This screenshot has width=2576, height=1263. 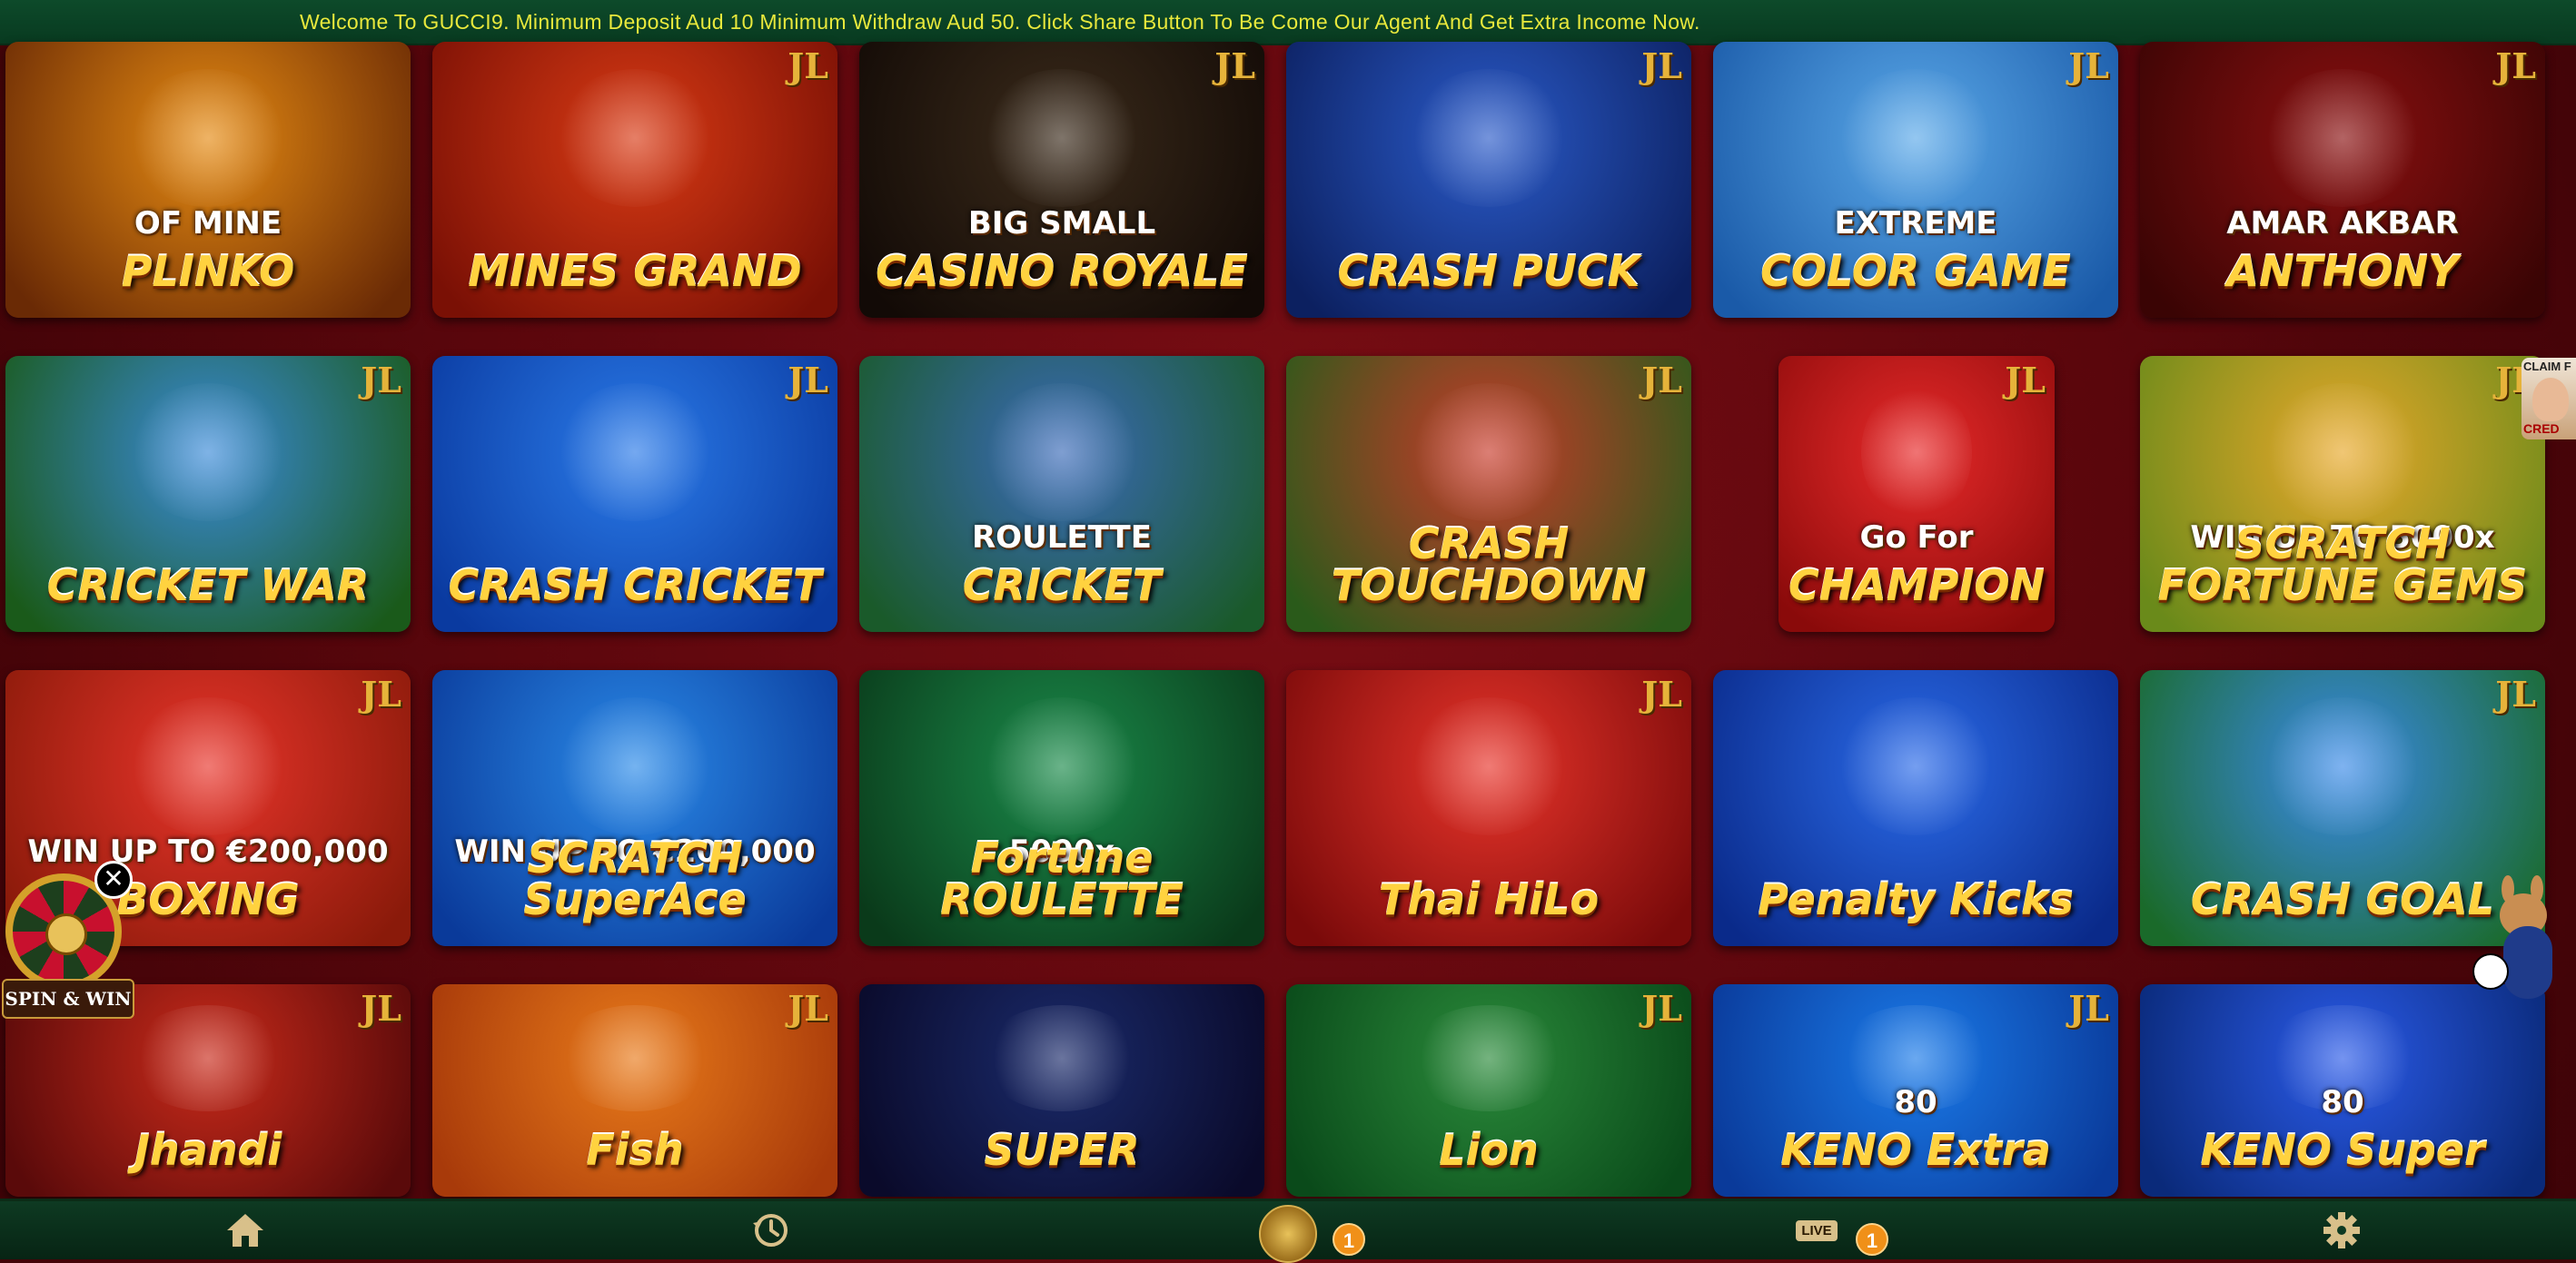 I want to click on game-tile: CRICKET WAR JL, so click(x=208, y=494).